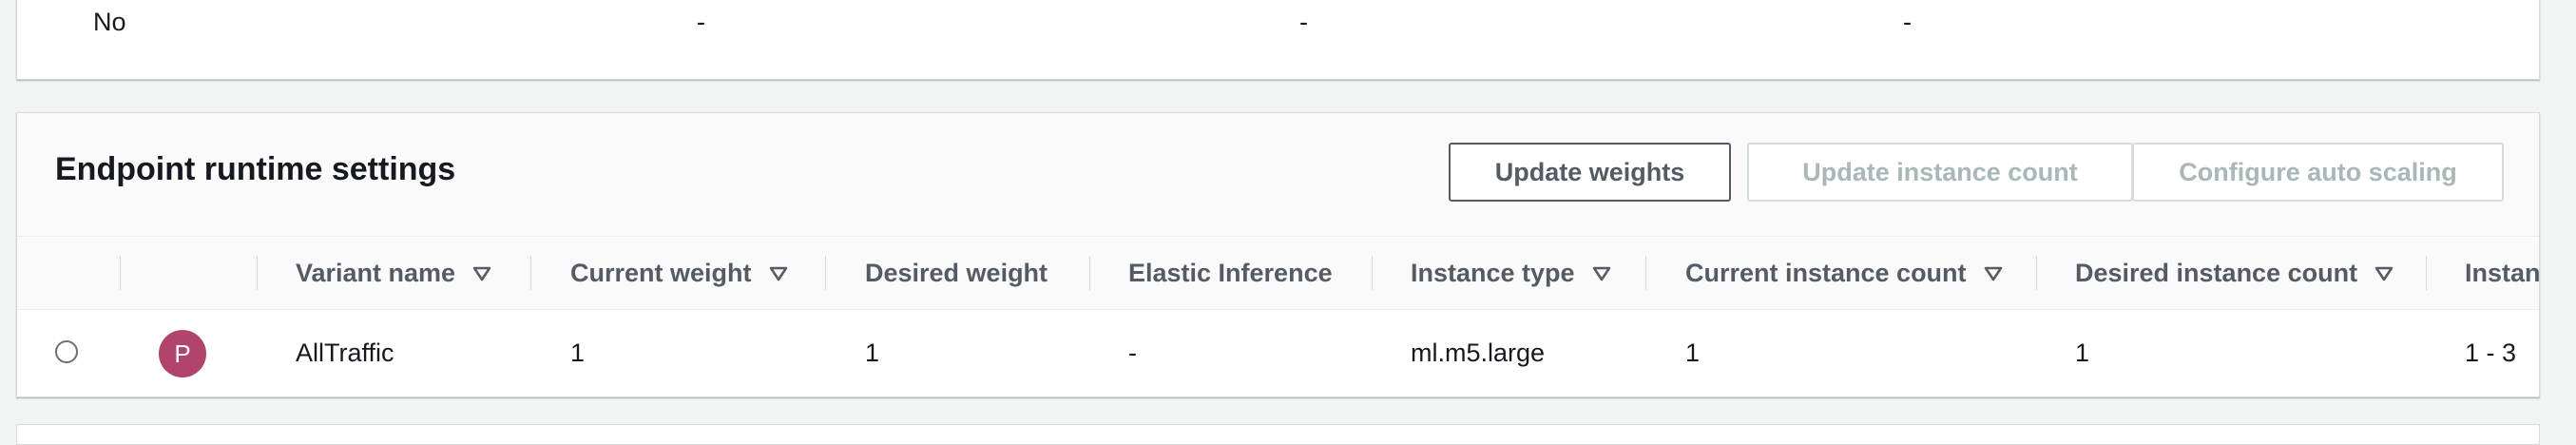 This screenshot has height=445, width=2576. Describe the element at coordinates (2503, 272) in the screenshot. I see `column-header-instance-range: Instan` at that location.